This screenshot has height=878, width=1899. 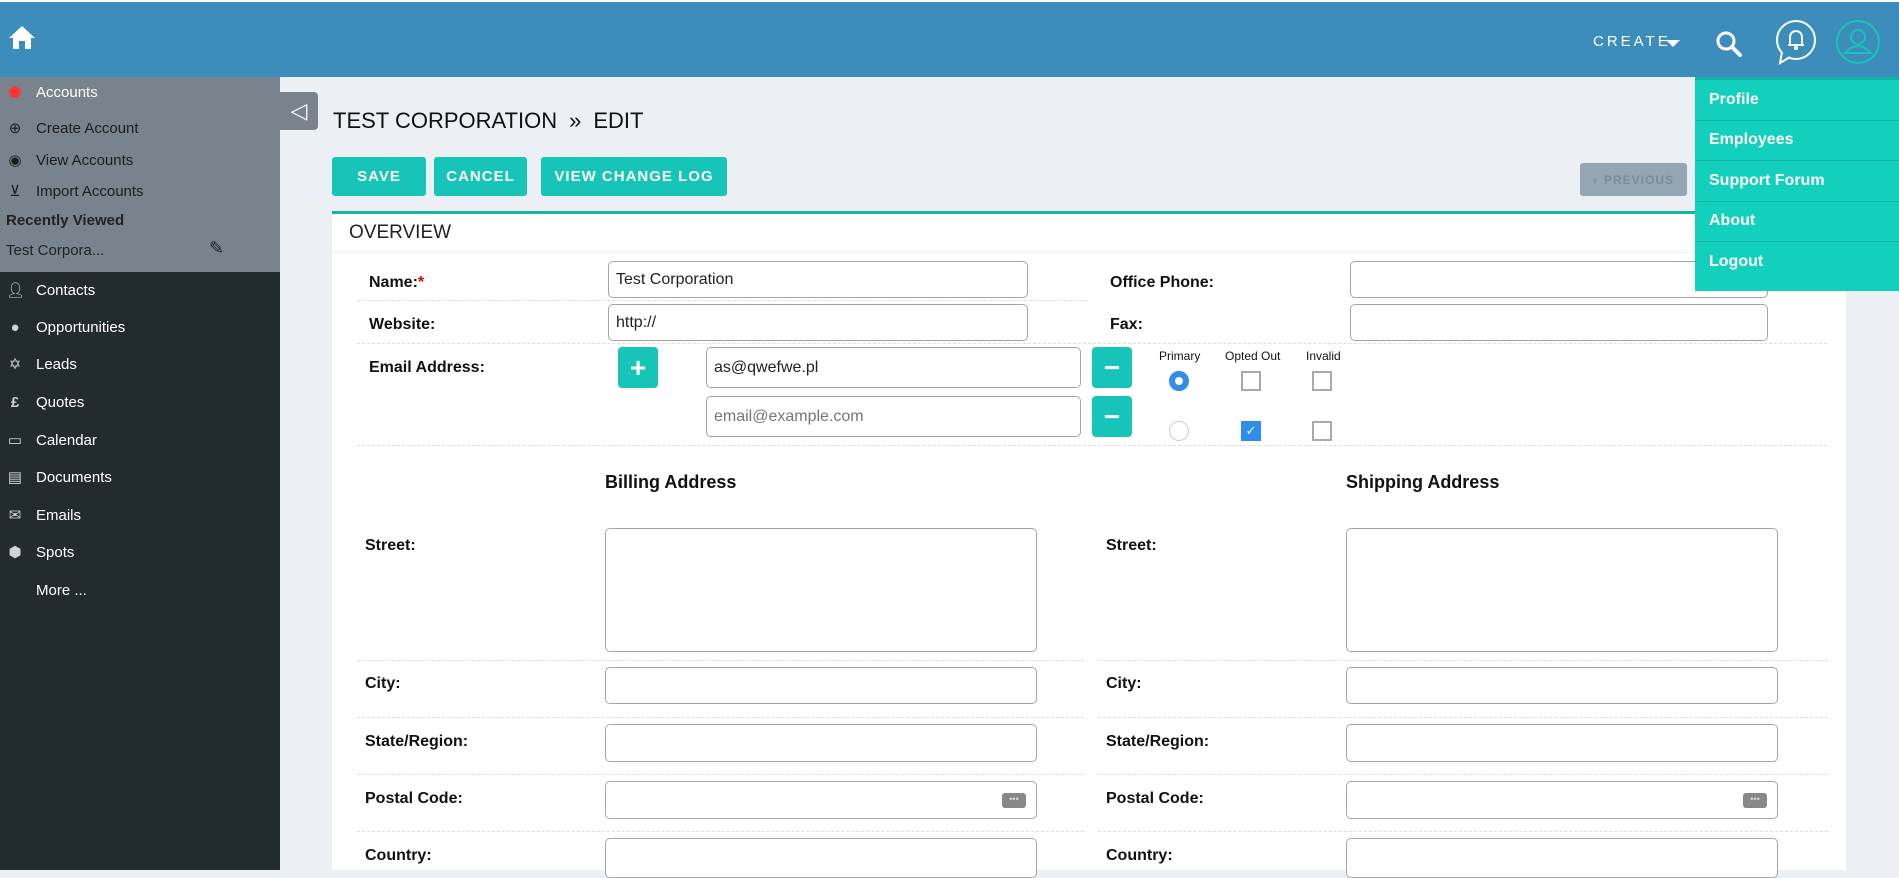 I want to click on name-input: Test Corporation, so click(x=818, y=279).